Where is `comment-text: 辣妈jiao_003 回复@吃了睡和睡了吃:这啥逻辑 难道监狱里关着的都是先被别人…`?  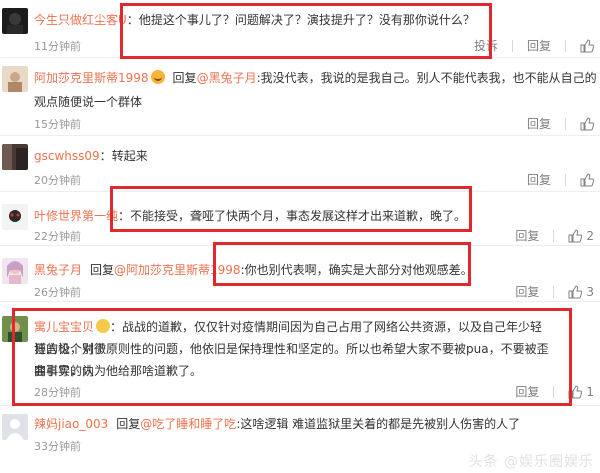
comment-text: 辣妈jiao_003 回复@吃了睡和睡了吃:这啥逻辑 难道监狱里关着的都是先被别人… is located at coordinates (277, 424).